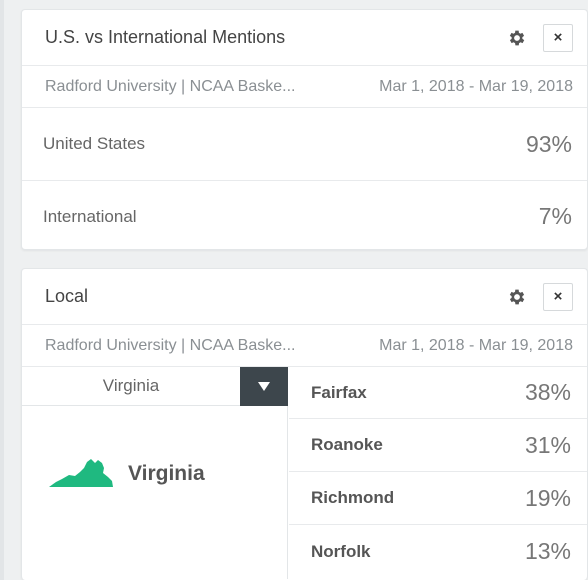 This screenshot has width=588, height=580. What do you see at coordinates (347, 444) in the screenshot?
I see `city-name: Roanoke` at bounding box center [347, 444].